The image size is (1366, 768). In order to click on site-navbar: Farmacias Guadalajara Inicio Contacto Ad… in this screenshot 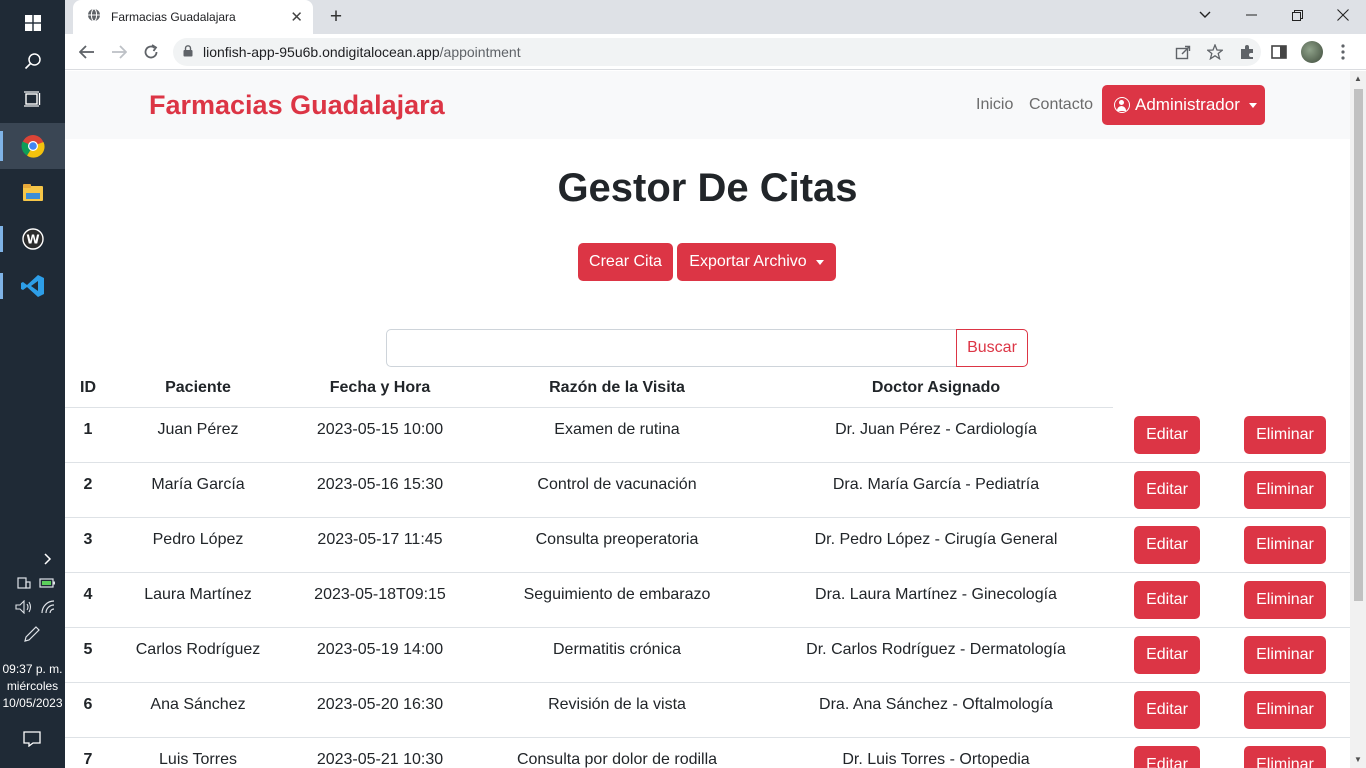, I will do `click(707, 105)`.